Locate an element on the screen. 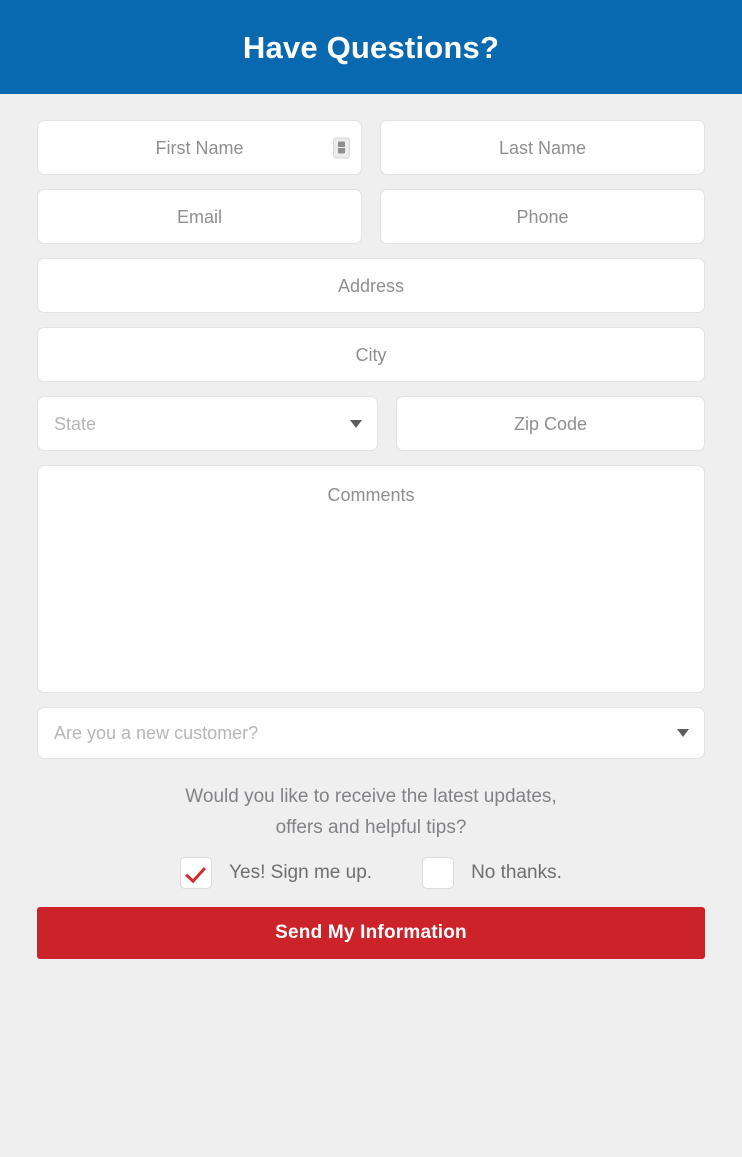 This screenshot has height=1157, width=742. zip-code-placeholder: Zip Code is located at coordinates (550, 423).